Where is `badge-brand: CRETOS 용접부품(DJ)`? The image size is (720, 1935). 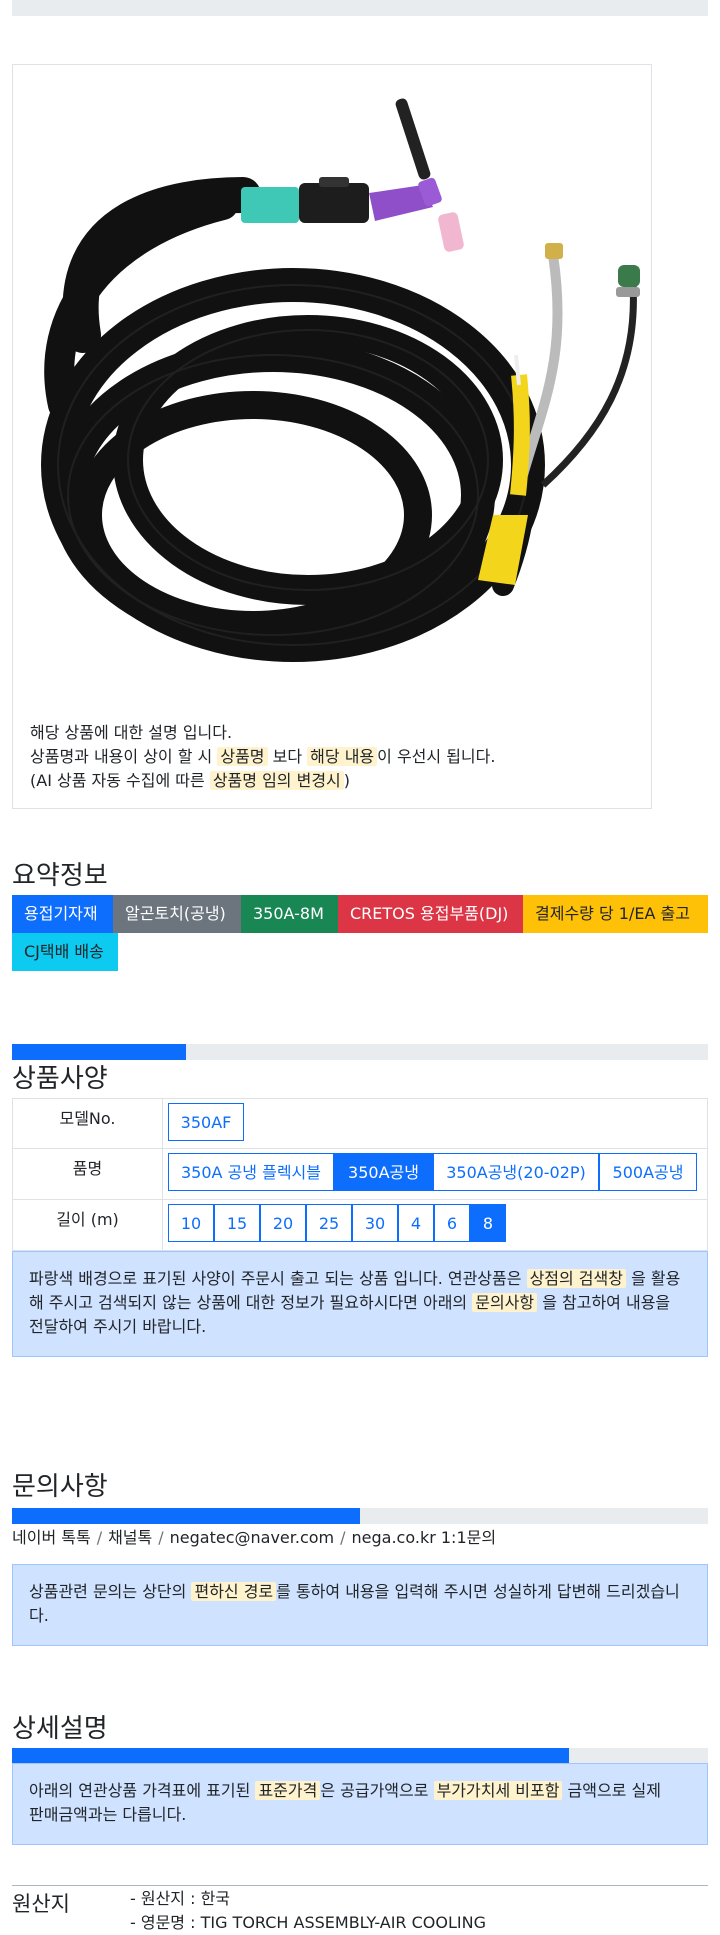
badge-brand: CRETOS 용접부품(DJ) is located at coordinates (430, 914).